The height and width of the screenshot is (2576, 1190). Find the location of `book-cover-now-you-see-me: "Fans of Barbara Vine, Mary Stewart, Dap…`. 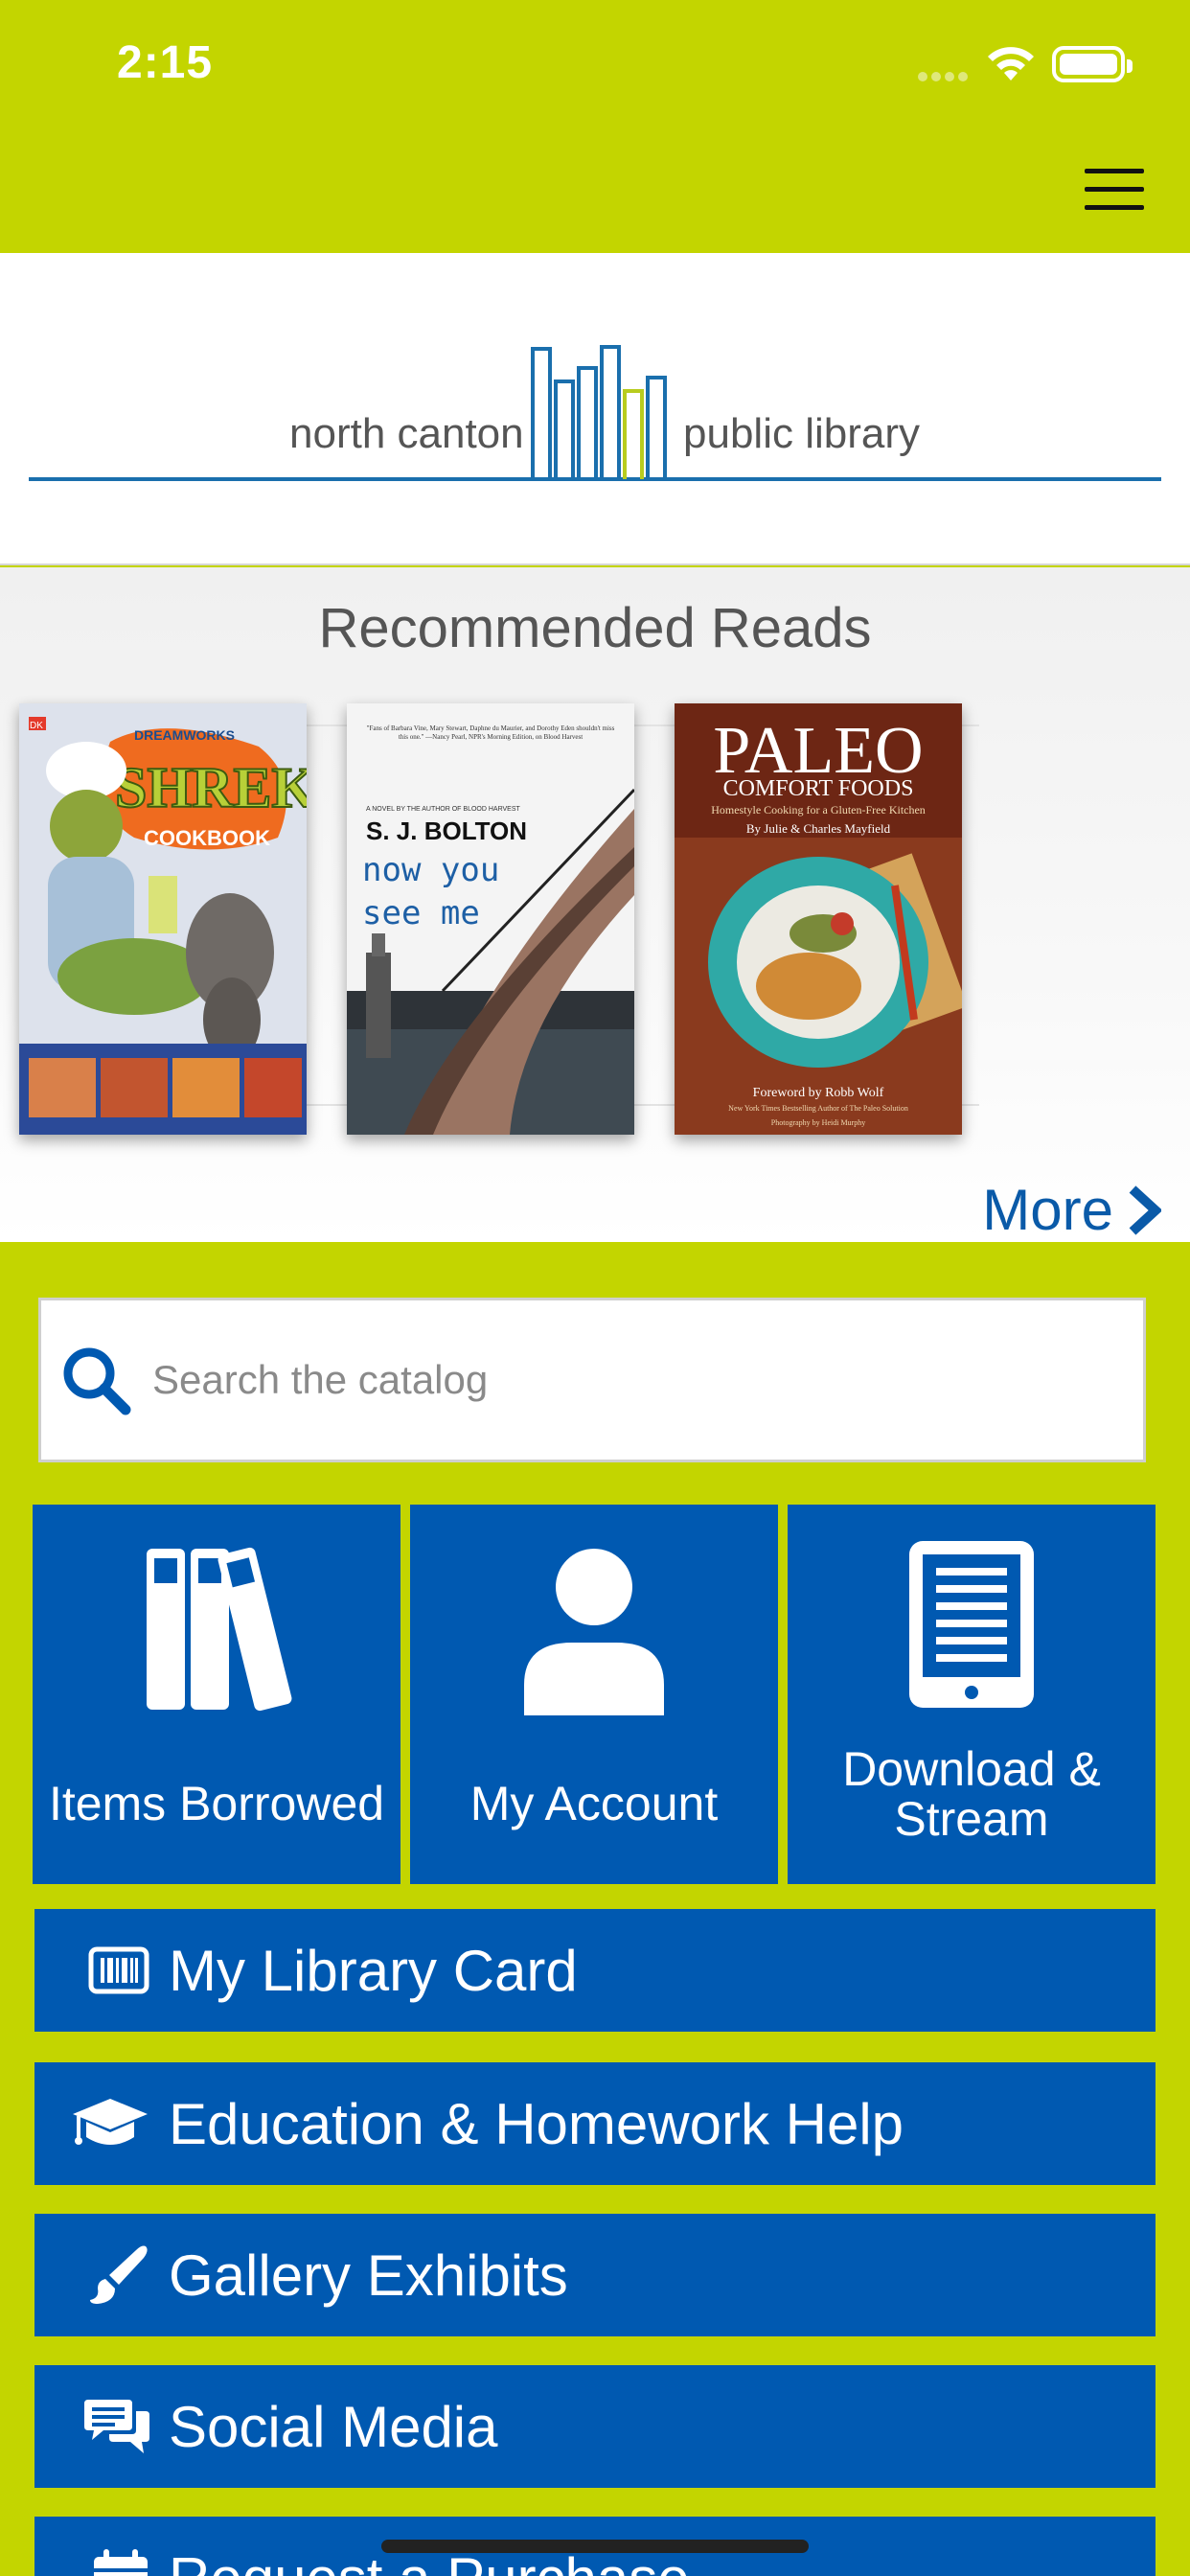

book-cover-now-you-see-me: "Fans of Barbara Vine, Mary Stewart, Dap… is located at coordinates (491, 919).